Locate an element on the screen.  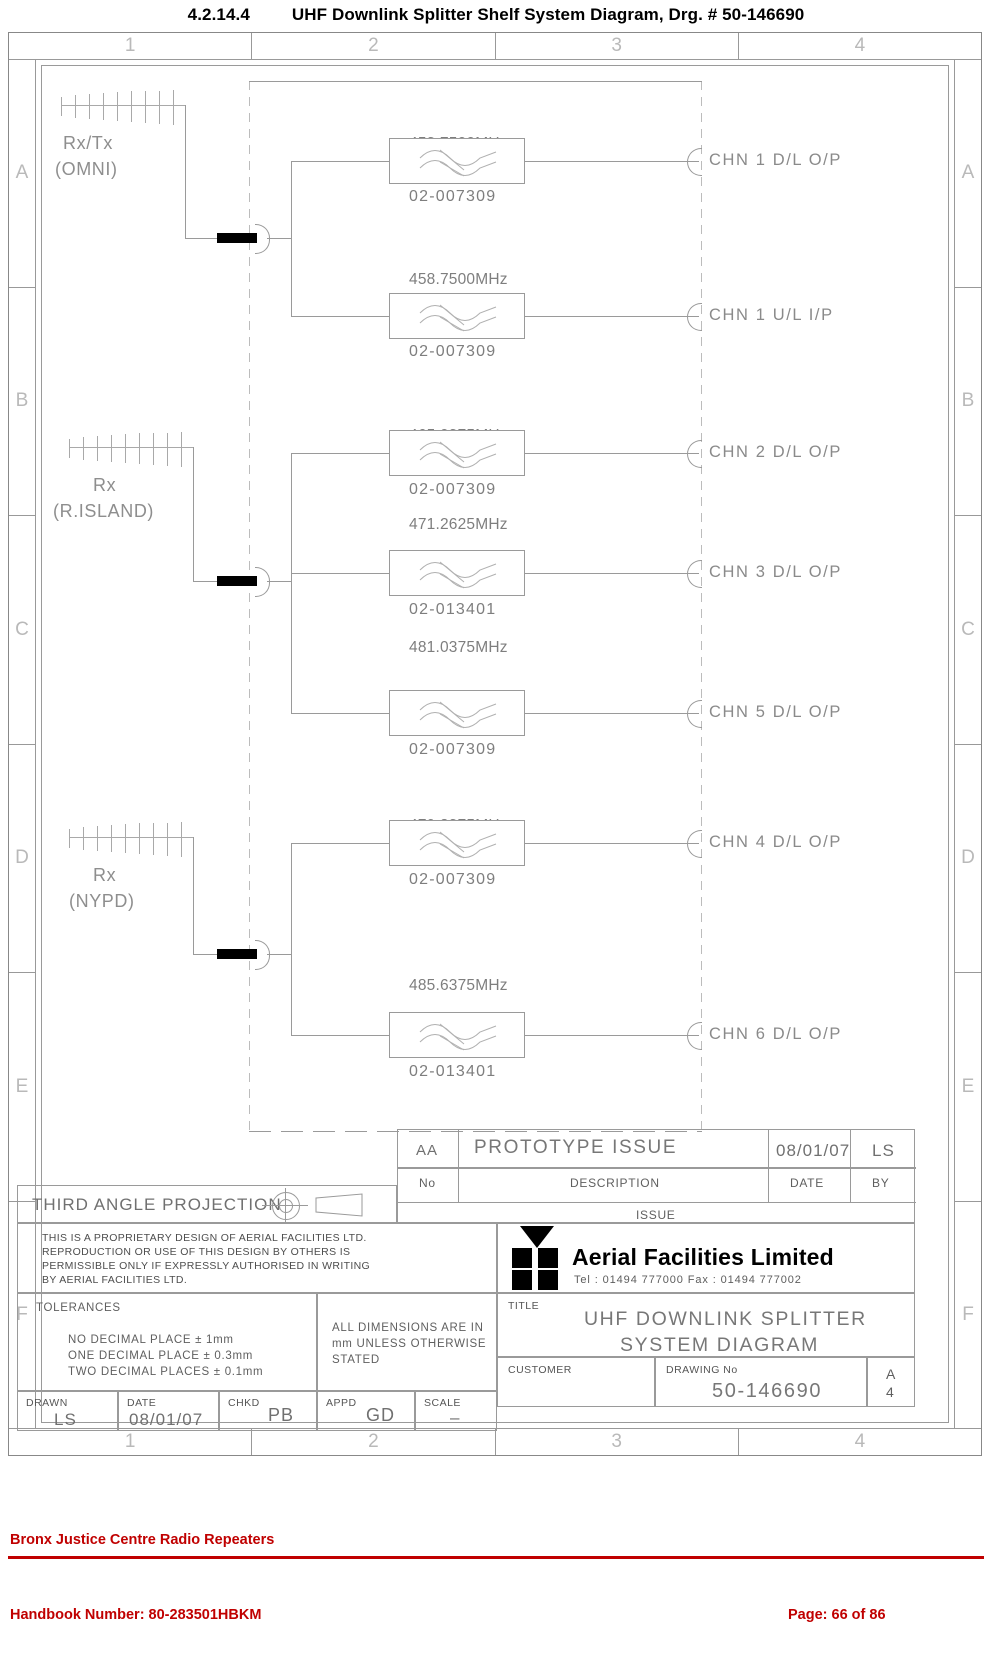
shelf-boundary-dashed-right is located at coordinates (701, 606).